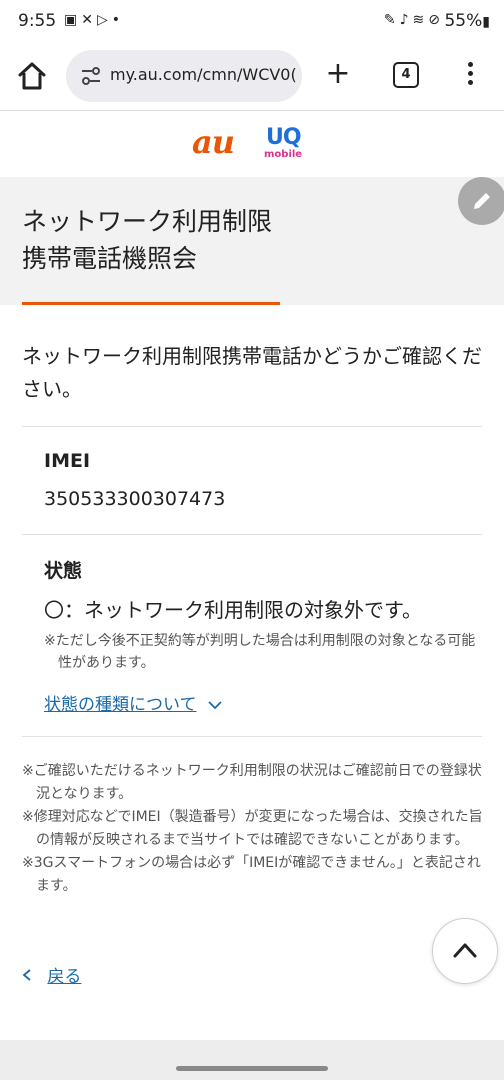  What do you see at coordinates (63, 571) in the screenshot?
I see `status-label: 状態` at bounding box center [63, 571].